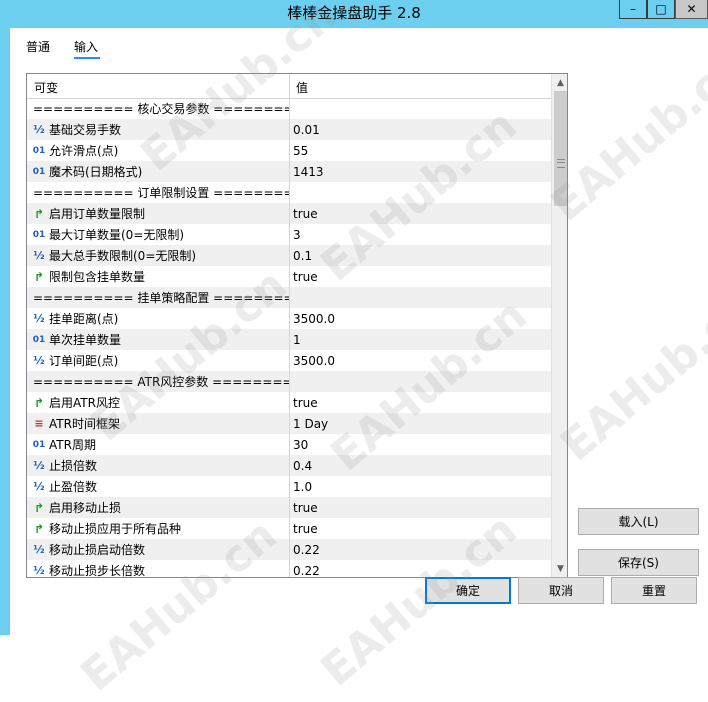 This screenshot has height=702, width=708. What do you see at coordinates (289, 444) in the screenshot?
I see `parameter-row: 01 ATR周期 30` at bounding box center [289, 444].